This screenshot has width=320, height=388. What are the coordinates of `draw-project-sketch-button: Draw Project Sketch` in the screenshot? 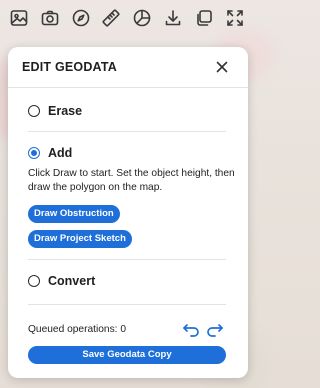 It's located at (80, 239).